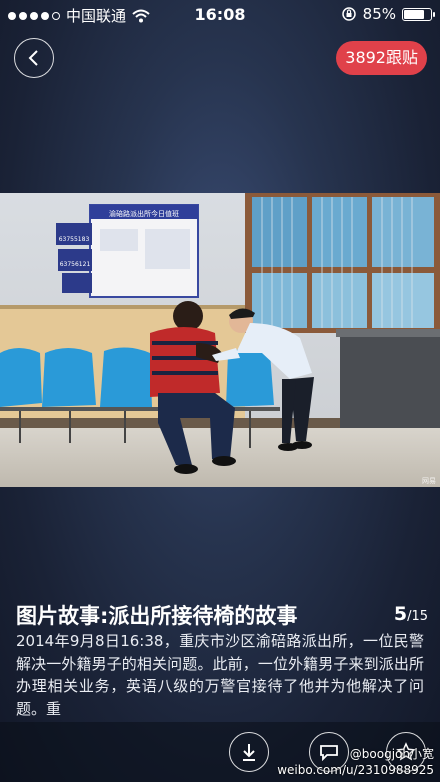  I want to click on current-page: 5, so click(400, 614).